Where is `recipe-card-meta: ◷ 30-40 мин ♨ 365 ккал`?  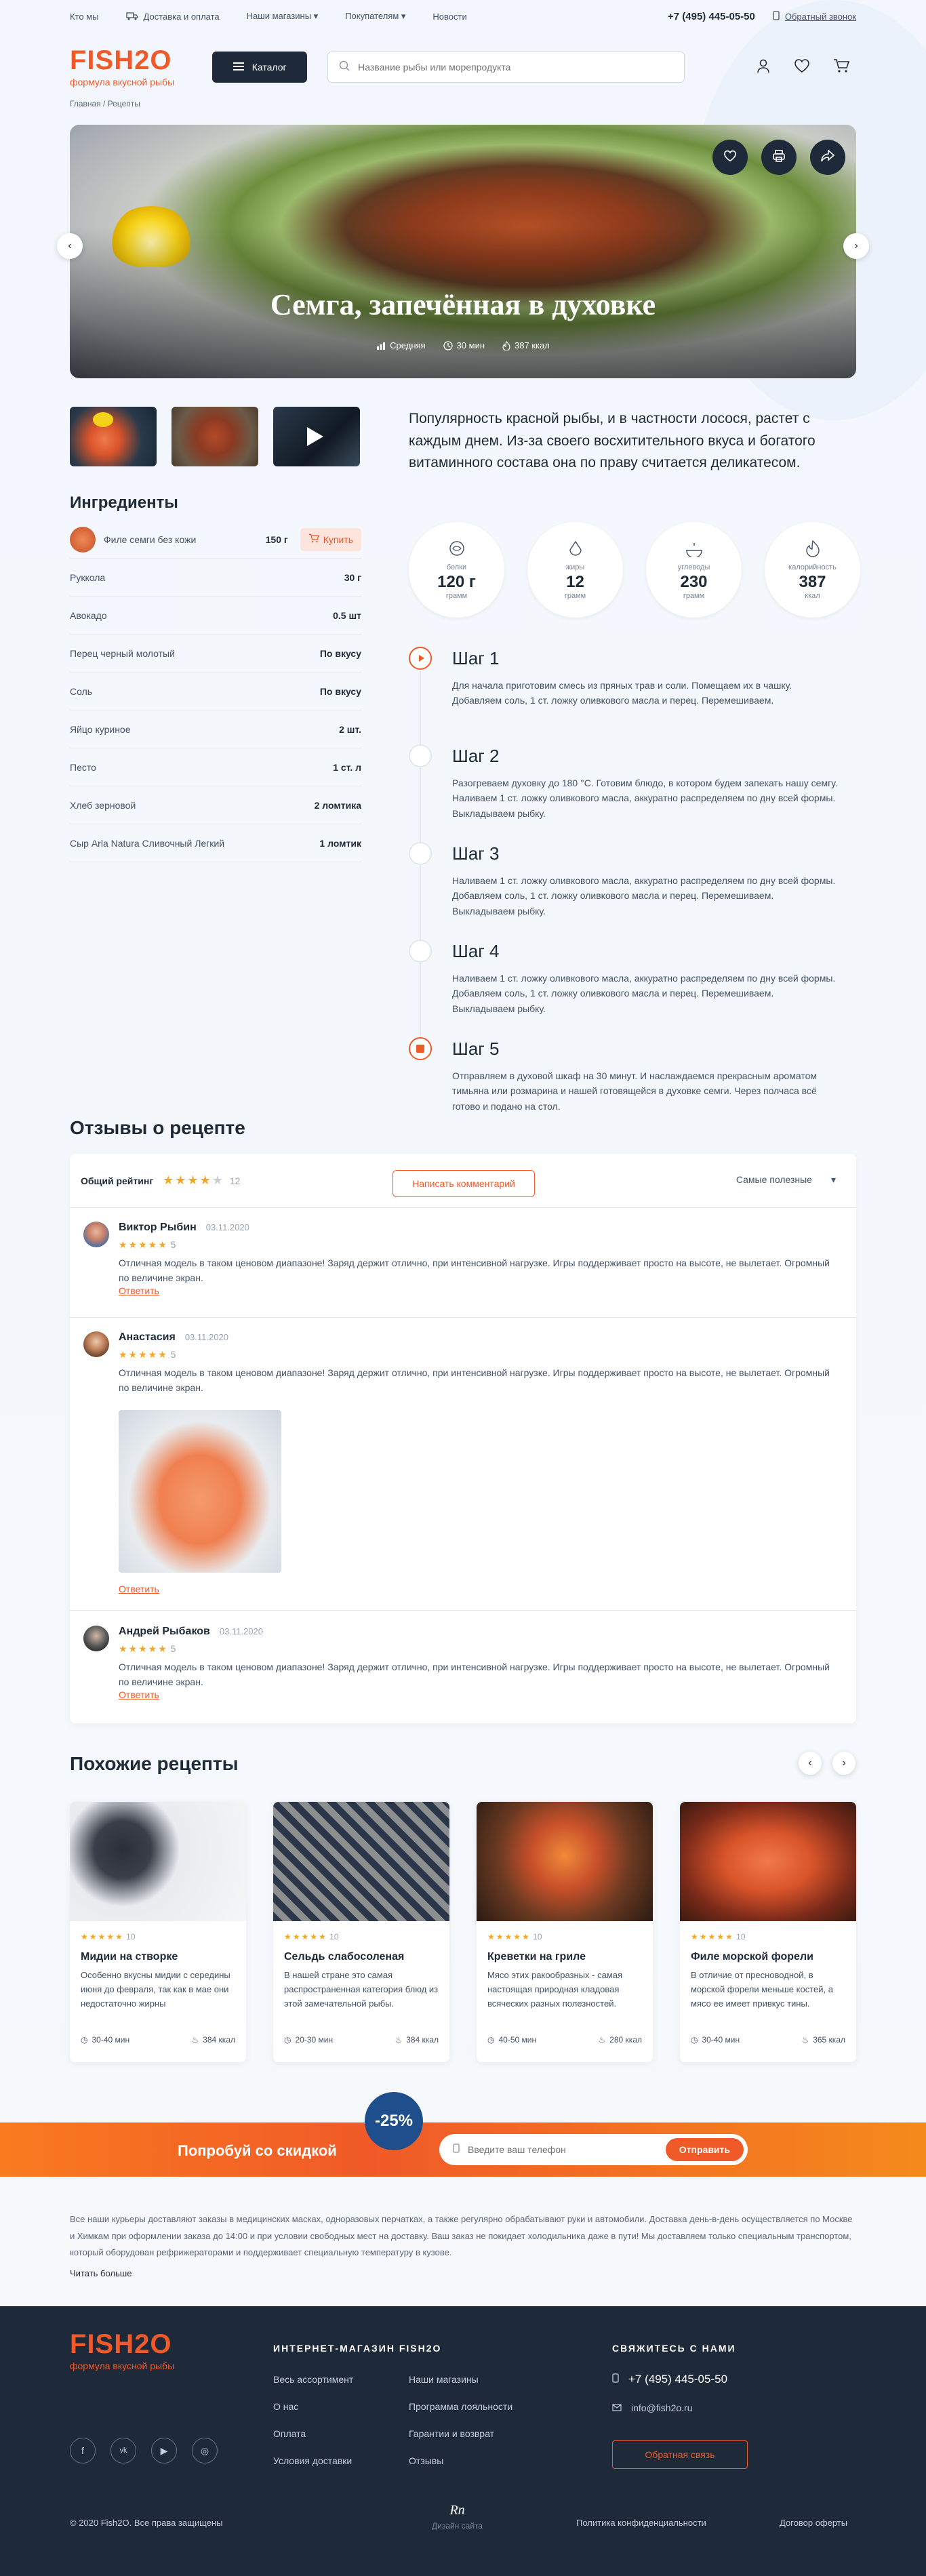
recipe-card-meta: ◷ 30-40 мин ♨ 365 ккал is located at coordinates (768, 2040).